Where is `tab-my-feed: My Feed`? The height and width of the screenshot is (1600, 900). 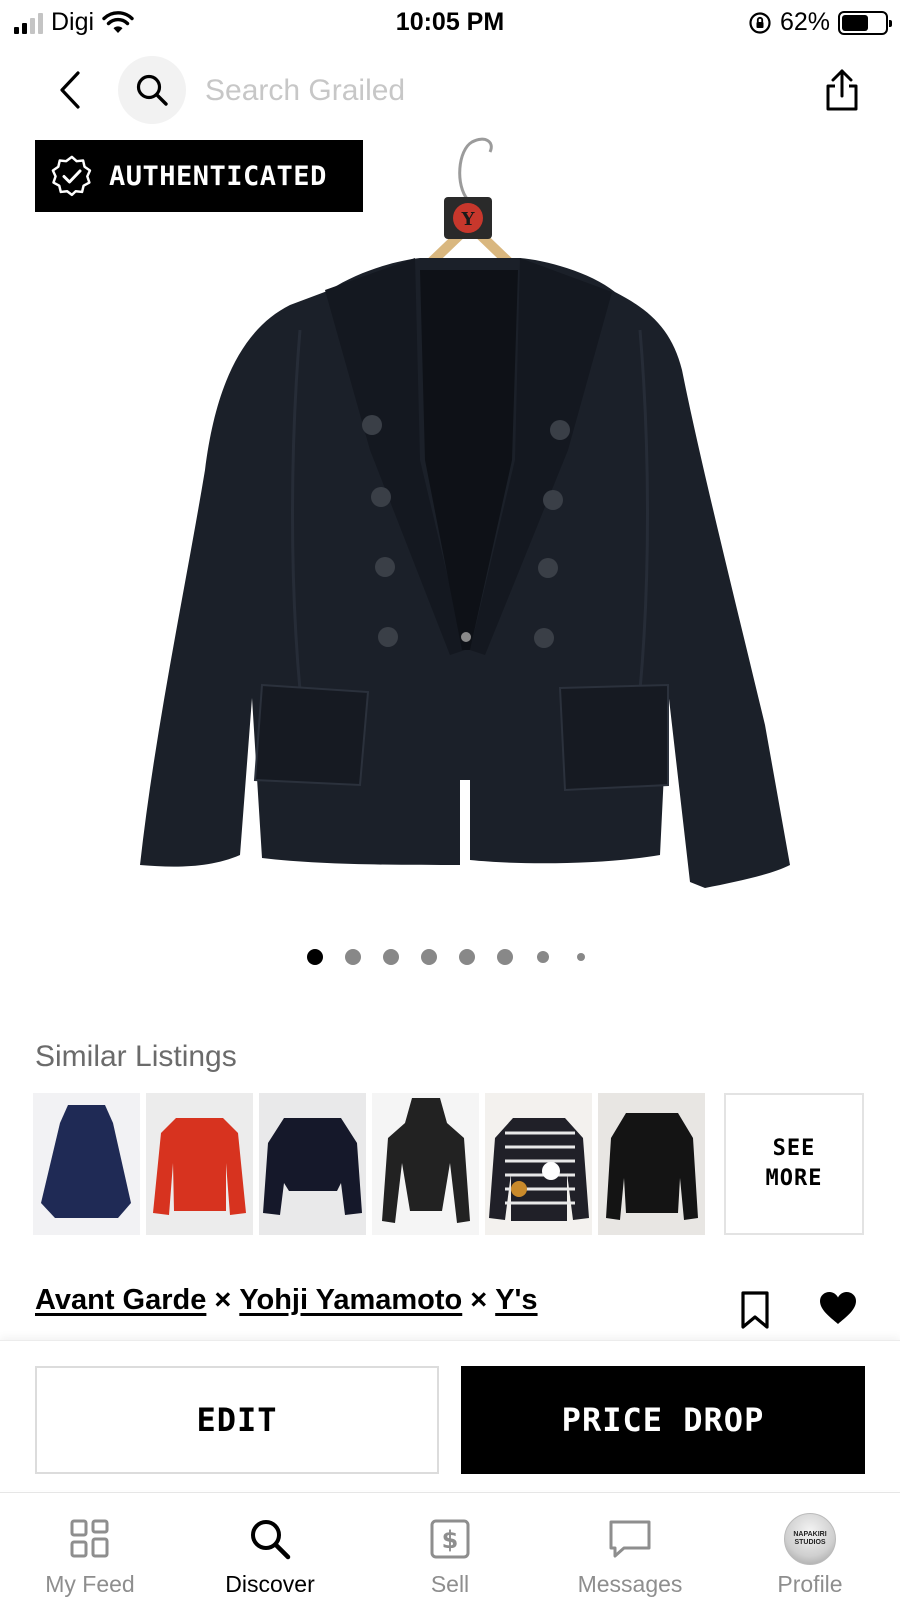
tab-my-feed: My Feed is located at coordinates (90, 1546).